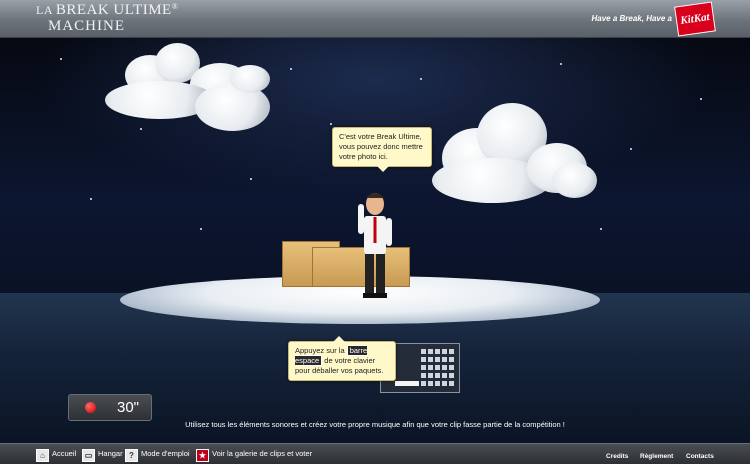 This screenshot has height=464, width=750. I want to click on credits-link: Credits, so click(617, 456).